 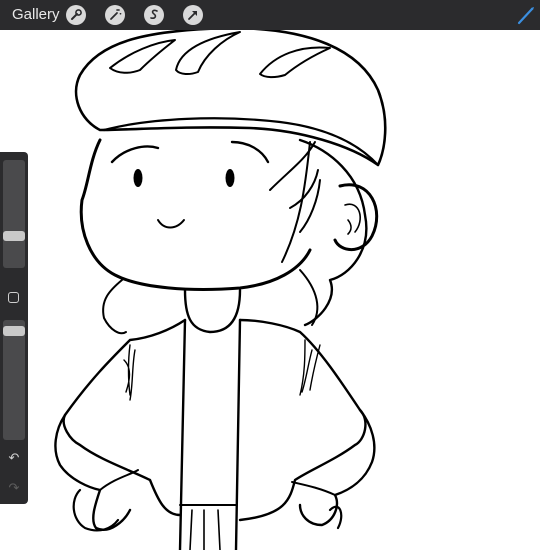 I want to click on jacket-left, so click(x=124, y=417).